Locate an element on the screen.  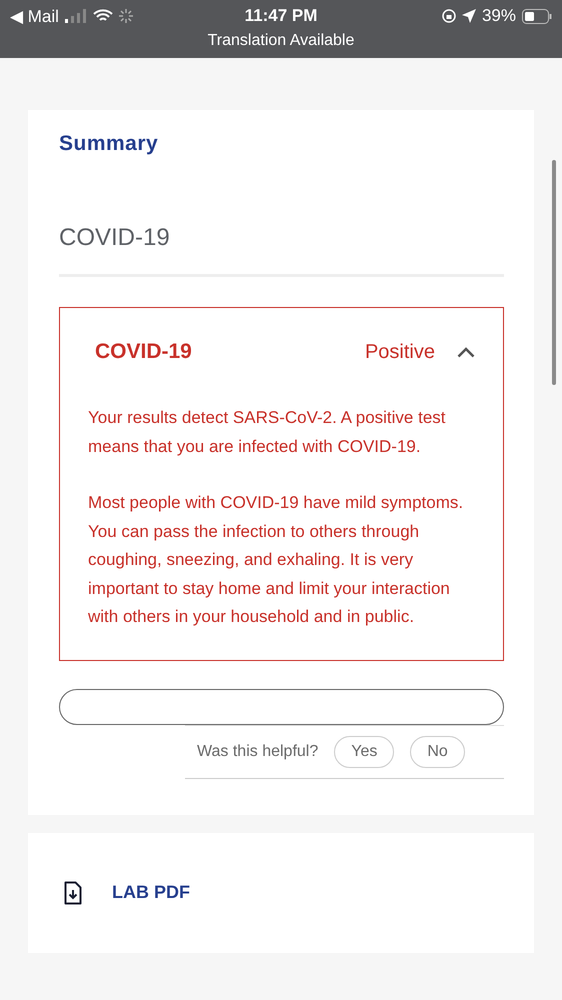
feedback-button: Yes is located at coordinates (364, 752).